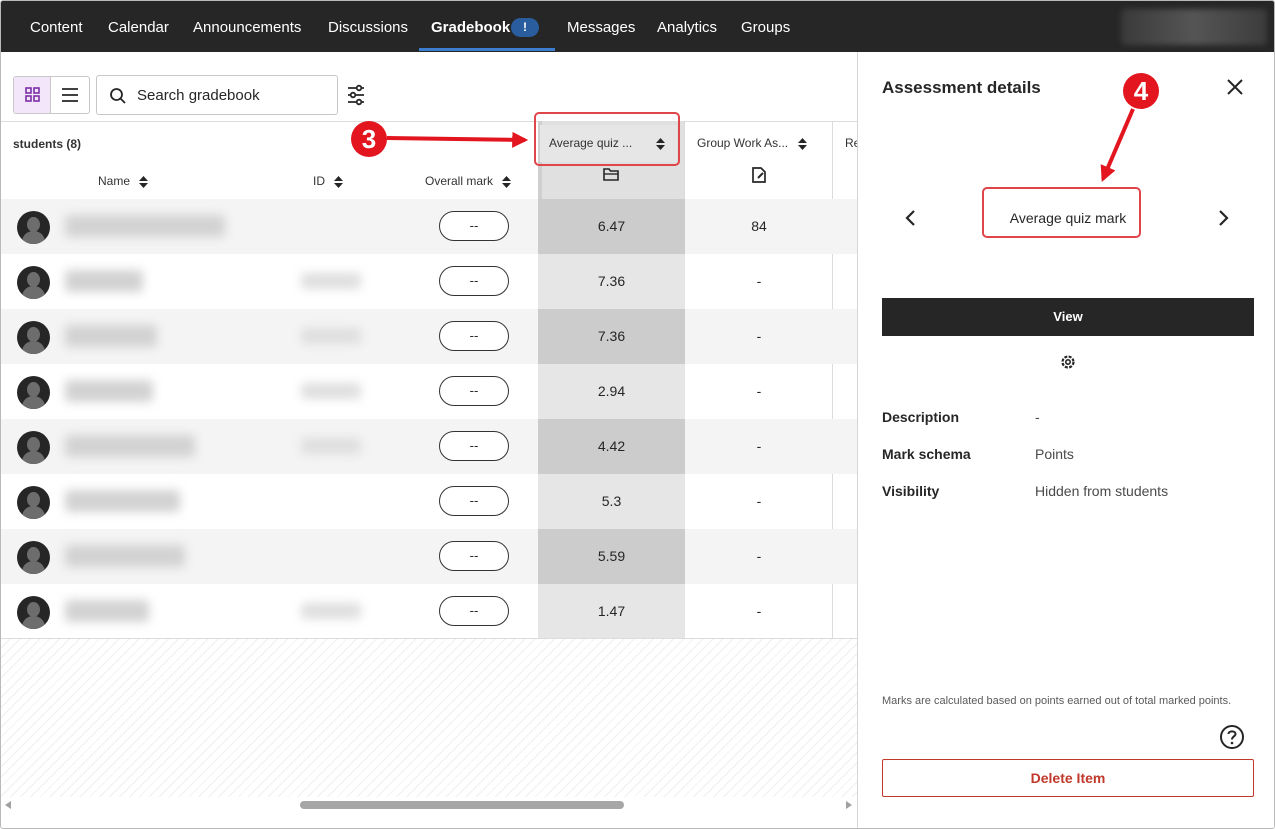  What do you see at coordinates (601, 26) in the screenshot?
I see `tab-messages: Messages` at bounding box center [601, 26].